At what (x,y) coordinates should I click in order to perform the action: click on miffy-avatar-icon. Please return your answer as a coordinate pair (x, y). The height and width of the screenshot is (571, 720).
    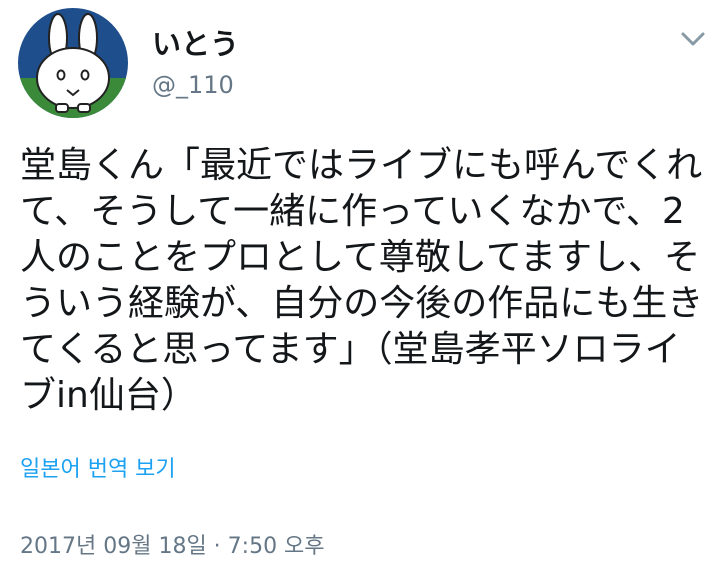
    Looking at the image, I should click on (73, 63).